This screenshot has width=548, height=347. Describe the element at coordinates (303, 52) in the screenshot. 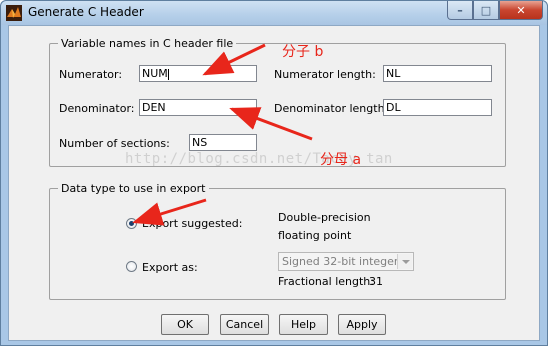

I see `numerator-annotation: 分子 b` at that location.